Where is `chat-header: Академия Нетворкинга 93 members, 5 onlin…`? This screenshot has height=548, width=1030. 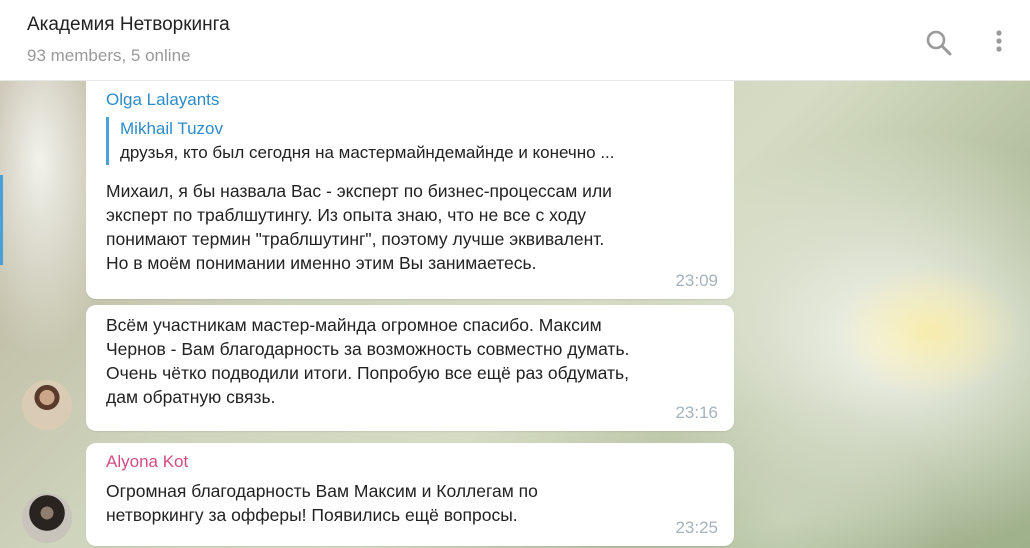
chat-header: Академия Нетворкинга 93 members, 5 onlin… is located at coordinates (515, 40).